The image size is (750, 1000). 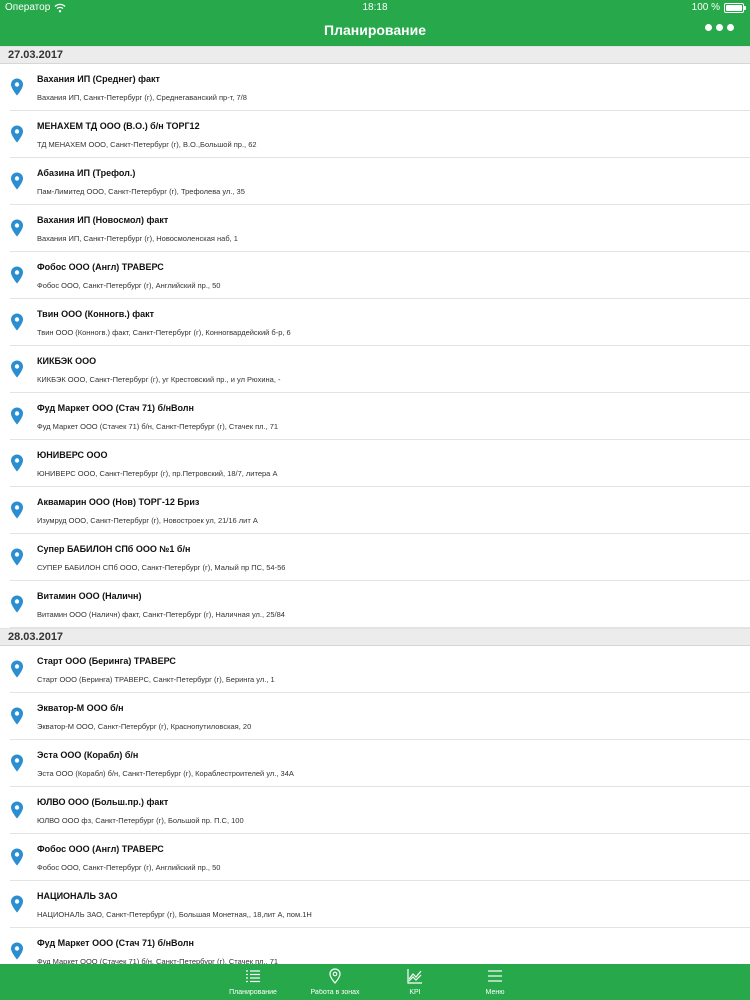 I want to click on tab-planning: Планирование, so click(x=253, y=982).